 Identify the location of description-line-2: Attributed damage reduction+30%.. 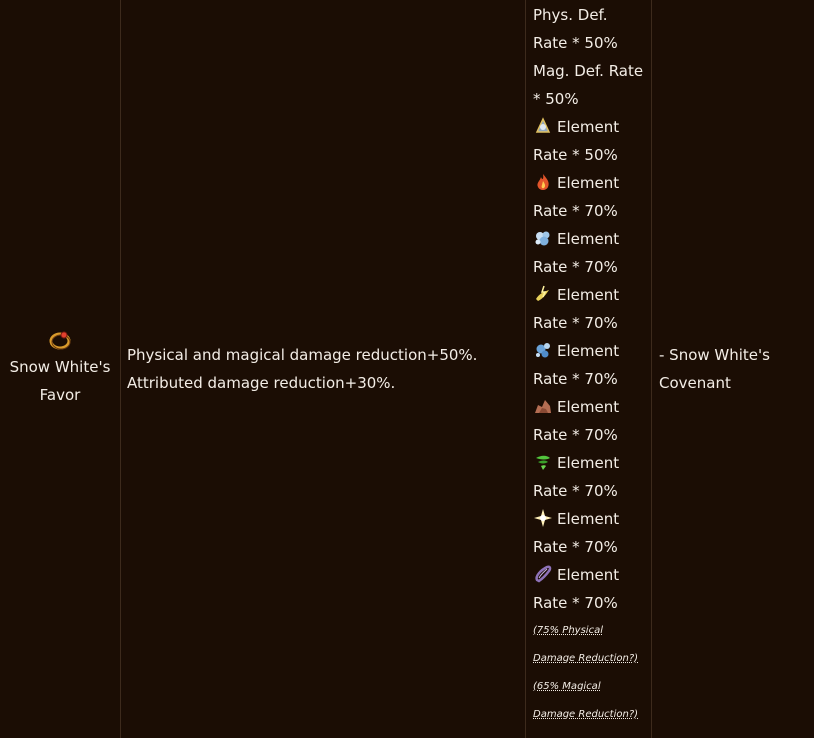
(261, 383).